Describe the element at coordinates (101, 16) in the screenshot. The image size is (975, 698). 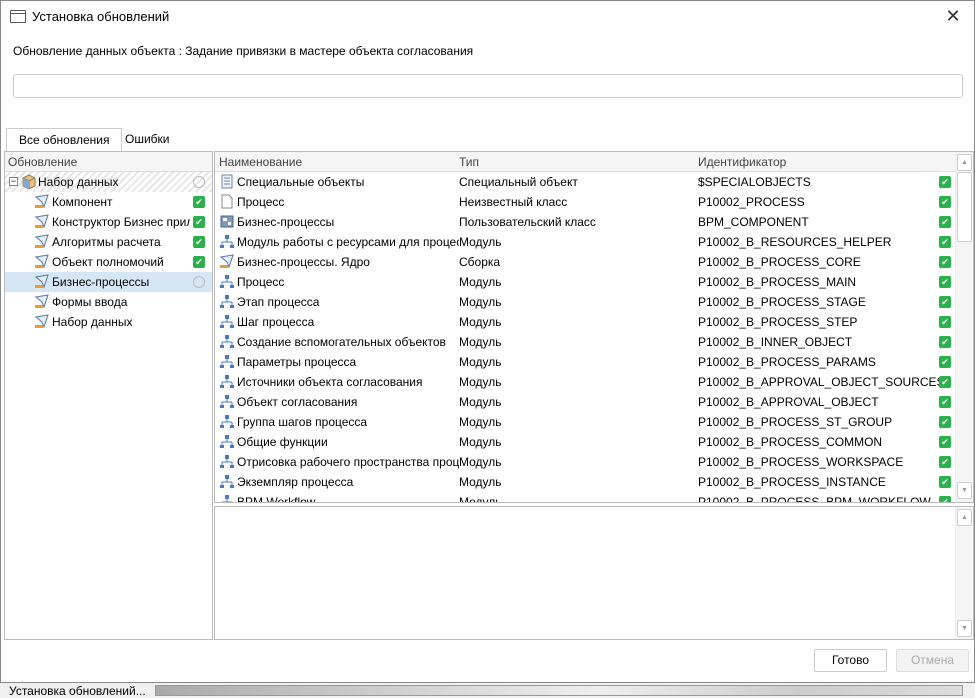
I see `window-title: Установка обновлений` at that location.